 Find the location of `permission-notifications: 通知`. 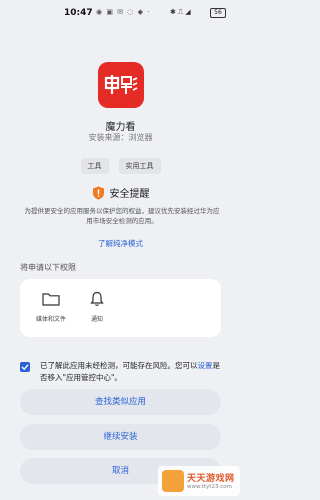

permission-notifications: 通知 is located at coordinates (97, 306).